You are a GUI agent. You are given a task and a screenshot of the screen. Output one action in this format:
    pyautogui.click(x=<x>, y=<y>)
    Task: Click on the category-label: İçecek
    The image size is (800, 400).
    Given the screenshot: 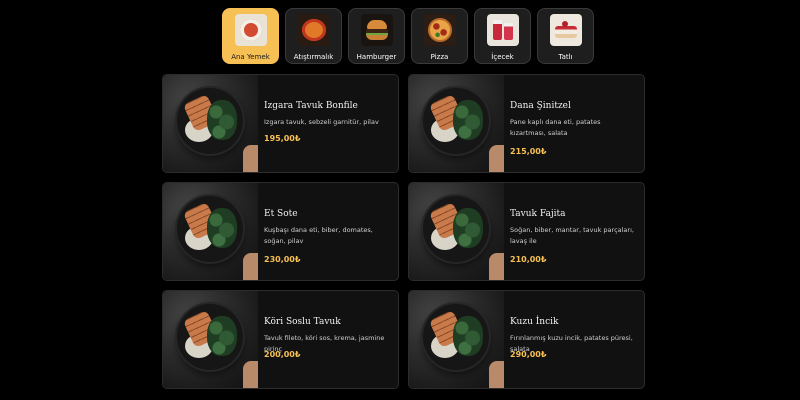 What is the action you would take?
    pyautogui.click(x=502, y=57)
    